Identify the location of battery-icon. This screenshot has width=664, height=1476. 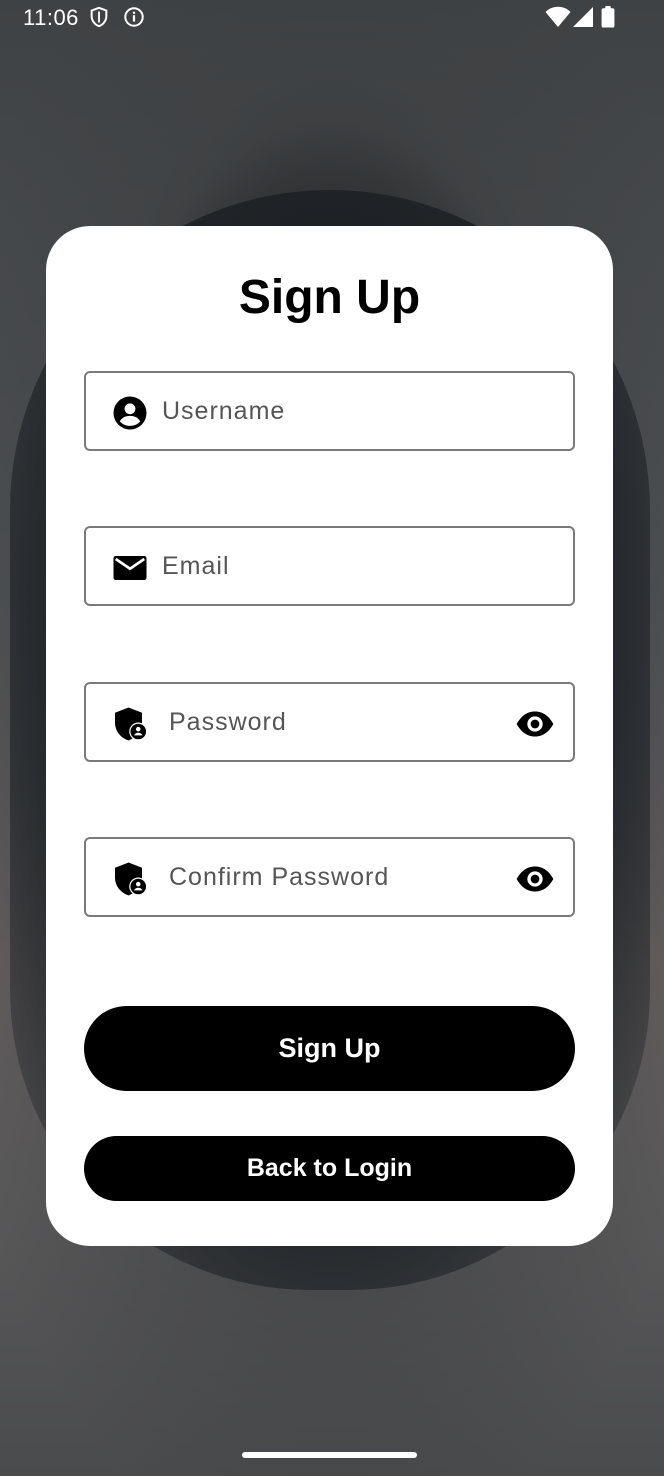
(608, 17).